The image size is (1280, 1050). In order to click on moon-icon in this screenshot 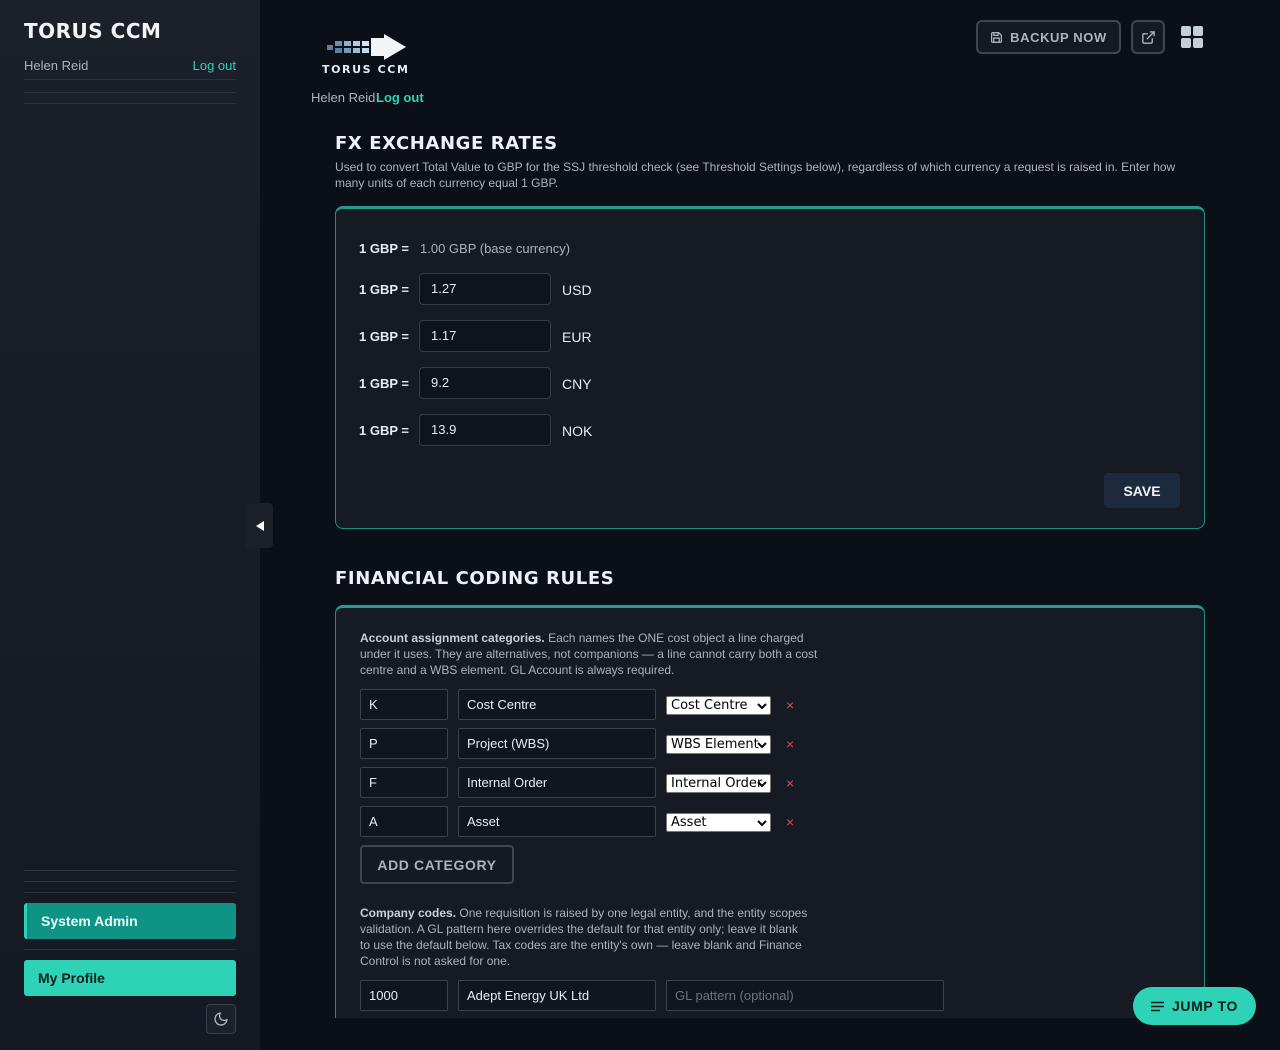, I will do `click(221, 1019)`.